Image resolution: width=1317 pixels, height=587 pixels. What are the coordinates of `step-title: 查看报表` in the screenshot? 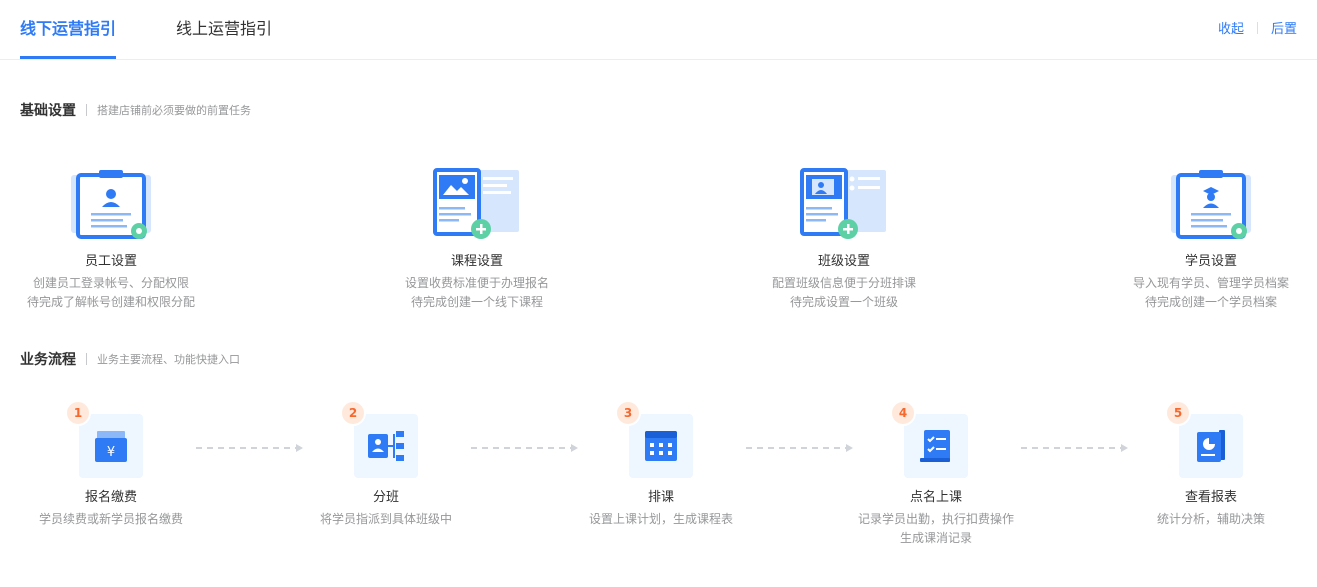 It's located at (1210, 497).